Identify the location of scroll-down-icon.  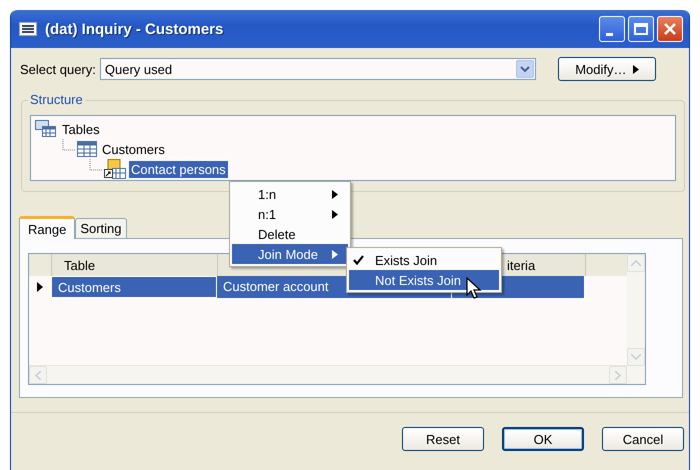
(636, 357).